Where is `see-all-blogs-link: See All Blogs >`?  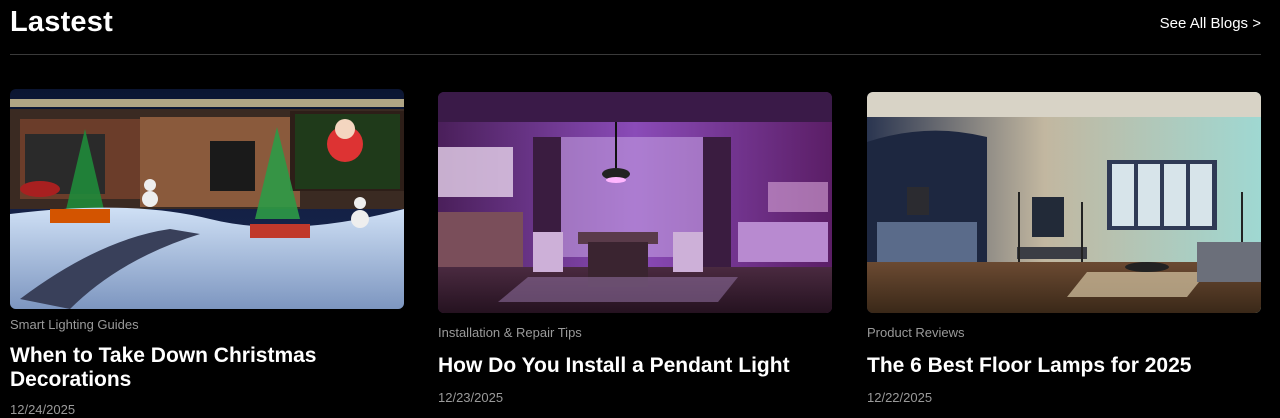 see-all-blogs-link: See All Blogs > is located at coordinates (1210, 23).